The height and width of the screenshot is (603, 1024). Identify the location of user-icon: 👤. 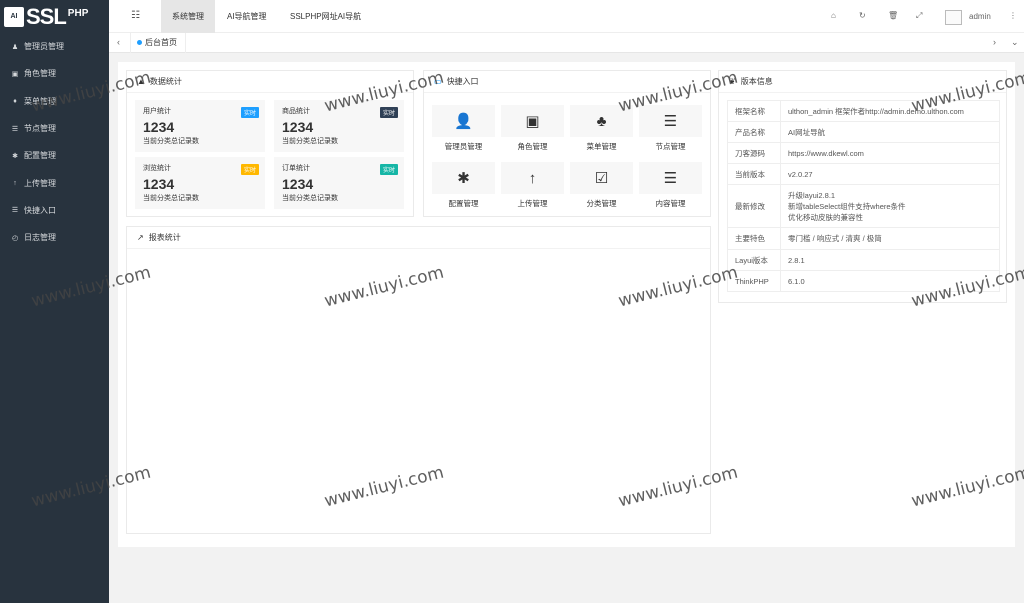
(463, 121).